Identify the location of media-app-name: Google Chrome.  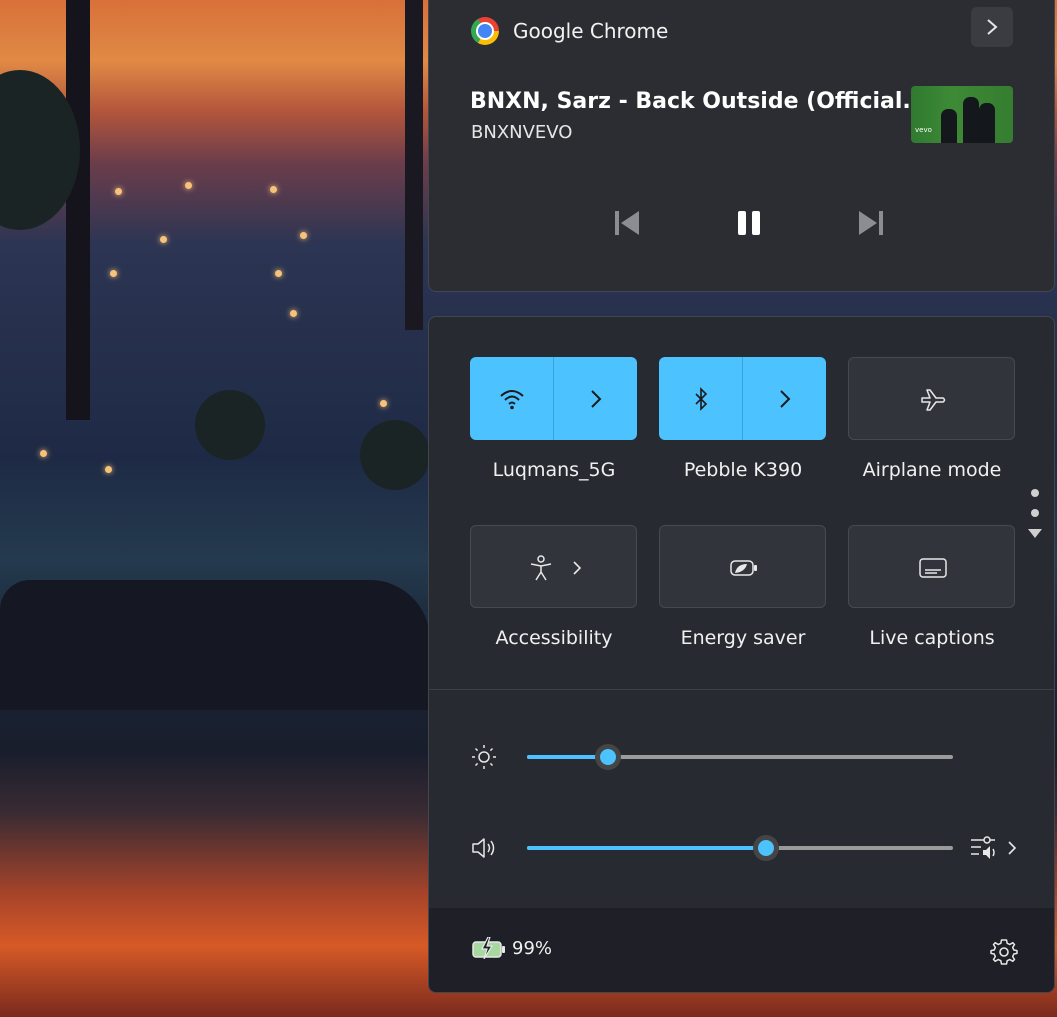
(591, 31).